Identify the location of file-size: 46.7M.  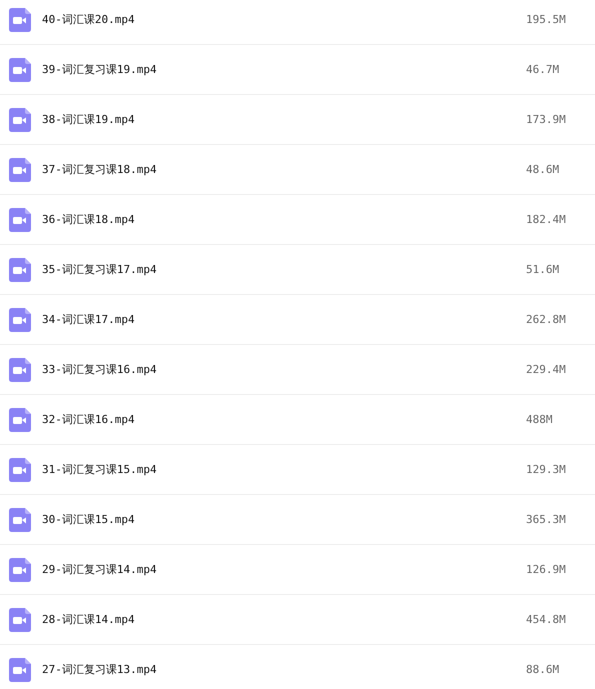
(543, 69).